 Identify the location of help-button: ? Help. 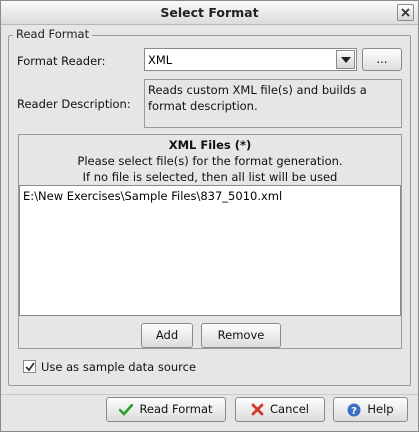
(370, 409).